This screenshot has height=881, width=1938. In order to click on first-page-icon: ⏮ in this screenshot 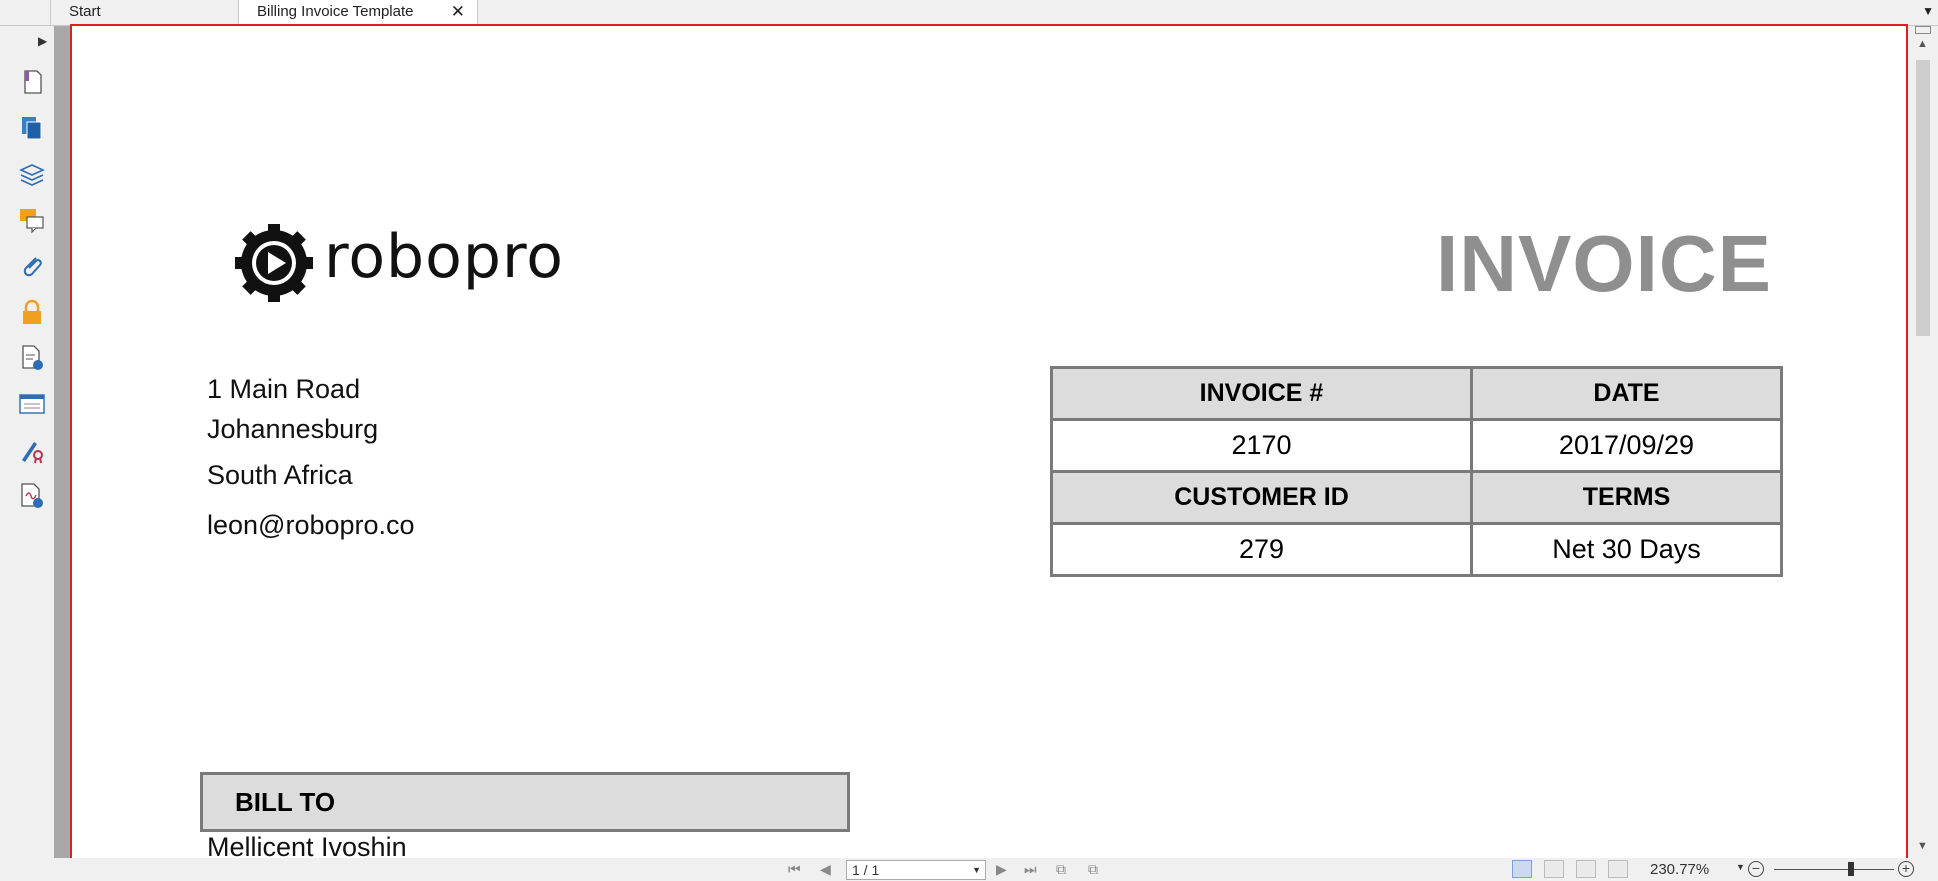, I will do `click(794, 869)`.